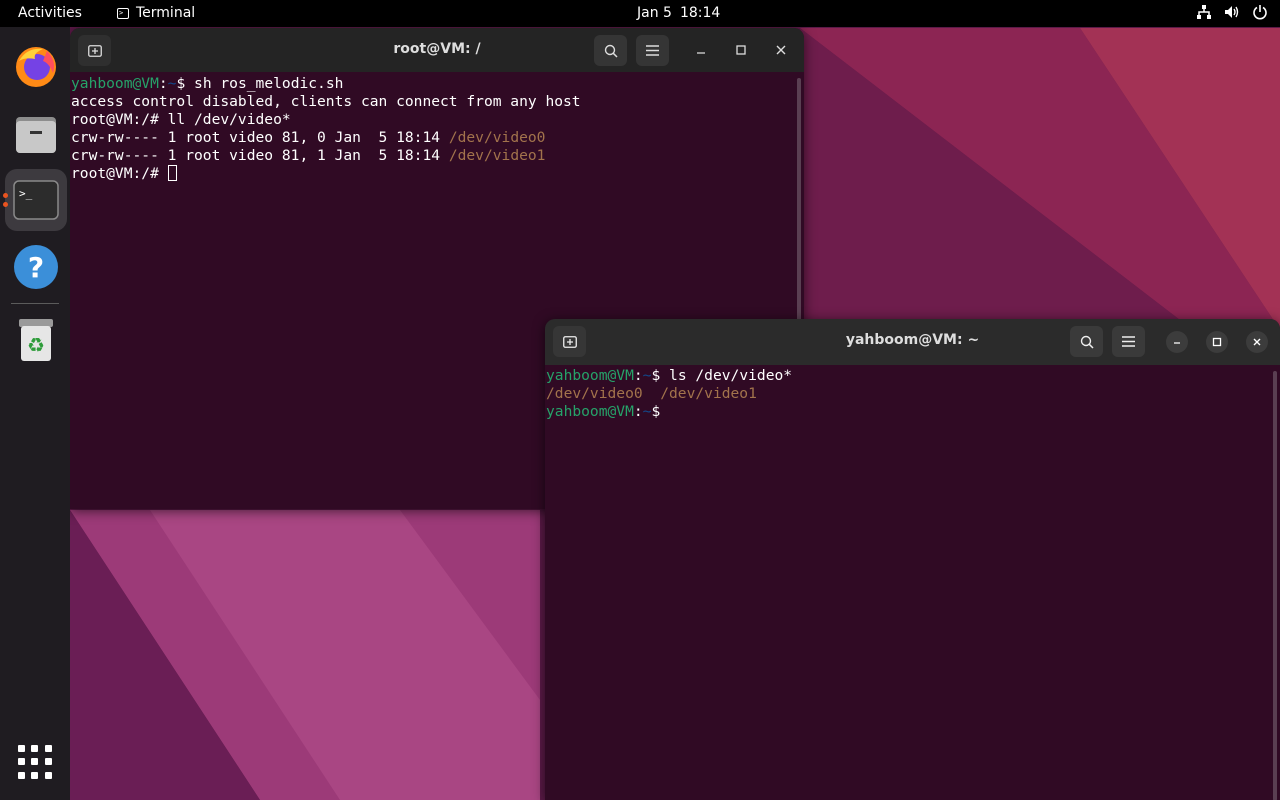 The image size is (1280, 800). I want to click on app-menu-label: Terminal, so click(166, 13).